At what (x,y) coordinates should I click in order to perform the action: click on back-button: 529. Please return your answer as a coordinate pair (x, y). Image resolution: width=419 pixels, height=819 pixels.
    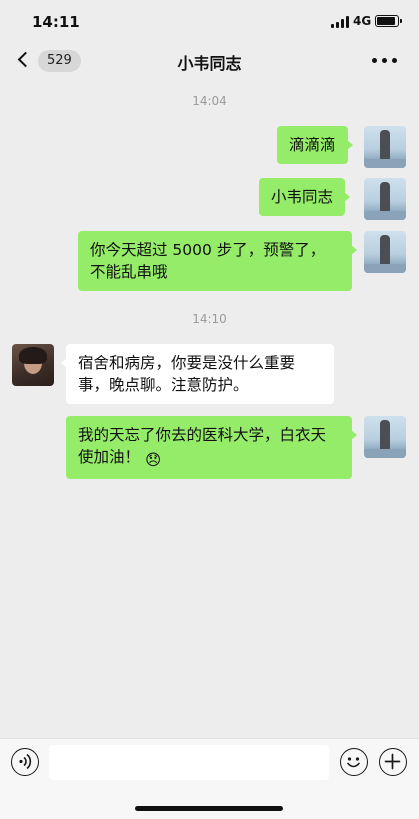
    Looking at the image, I should click on (51, 61).